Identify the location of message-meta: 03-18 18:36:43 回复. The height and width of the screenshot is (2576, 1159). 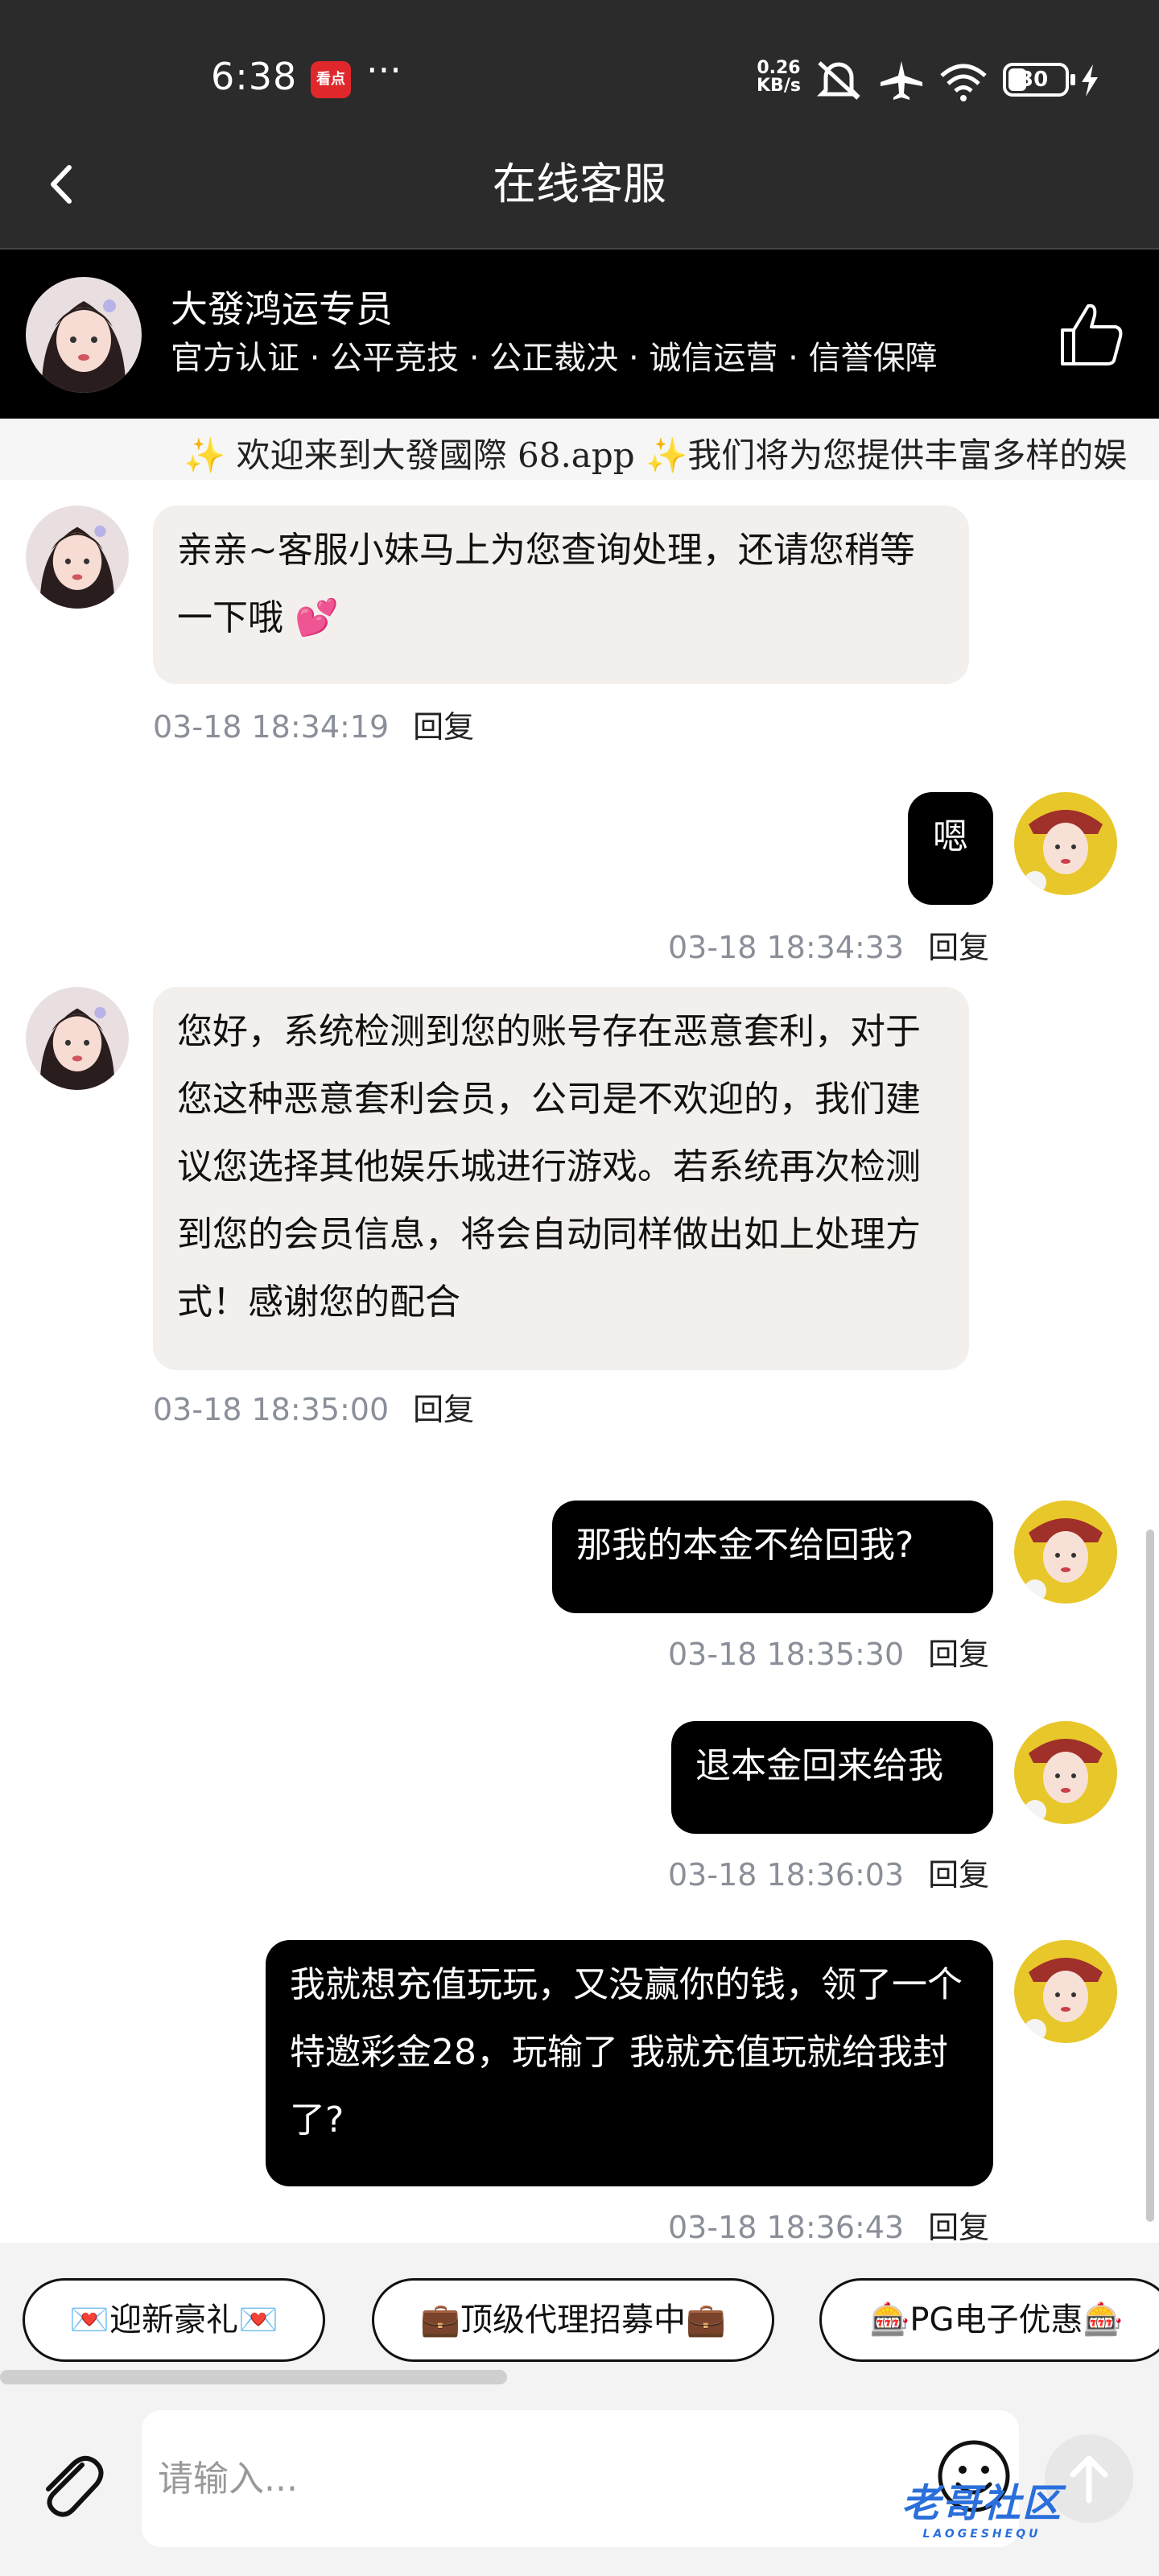
(828, 2222).